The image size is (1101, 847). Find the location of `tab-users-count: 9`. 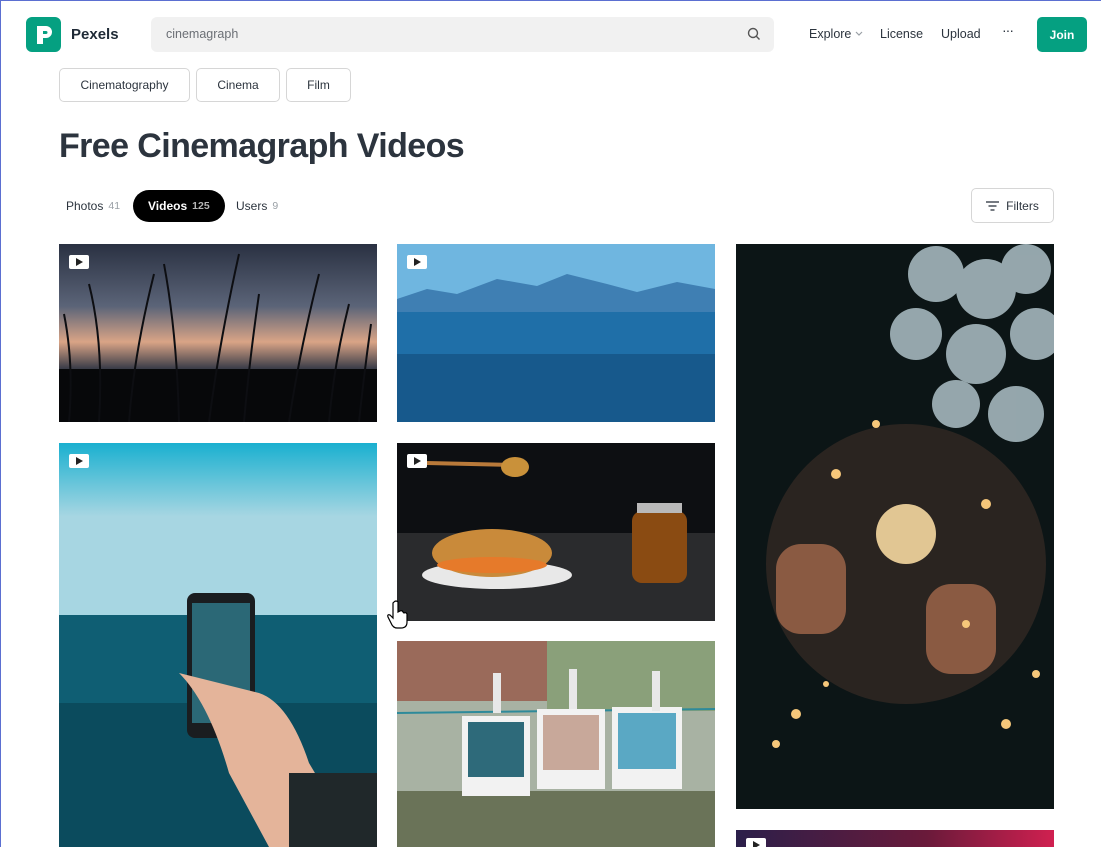

tab-users-count: 9 is located at coordinates (275, 206).